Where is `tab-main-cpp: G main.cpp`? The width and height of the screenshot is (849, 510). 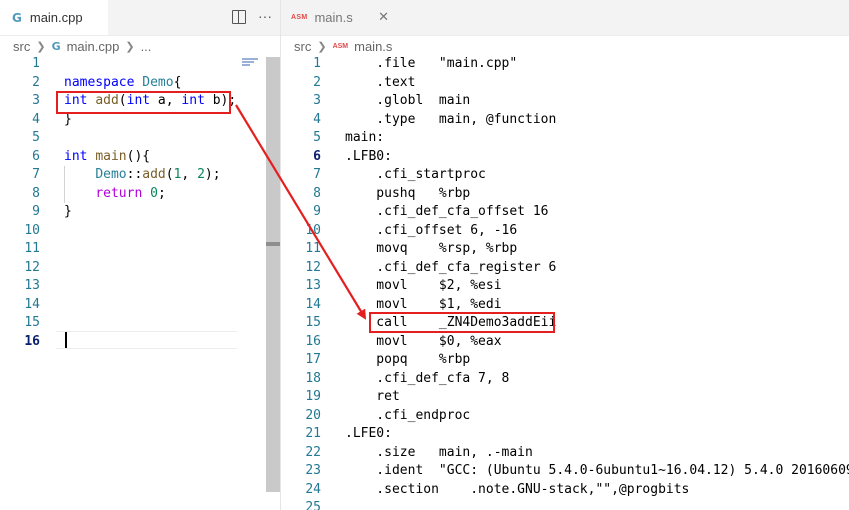
tab-main-cpp: G main.cpp is located at coordinates (54, 17).